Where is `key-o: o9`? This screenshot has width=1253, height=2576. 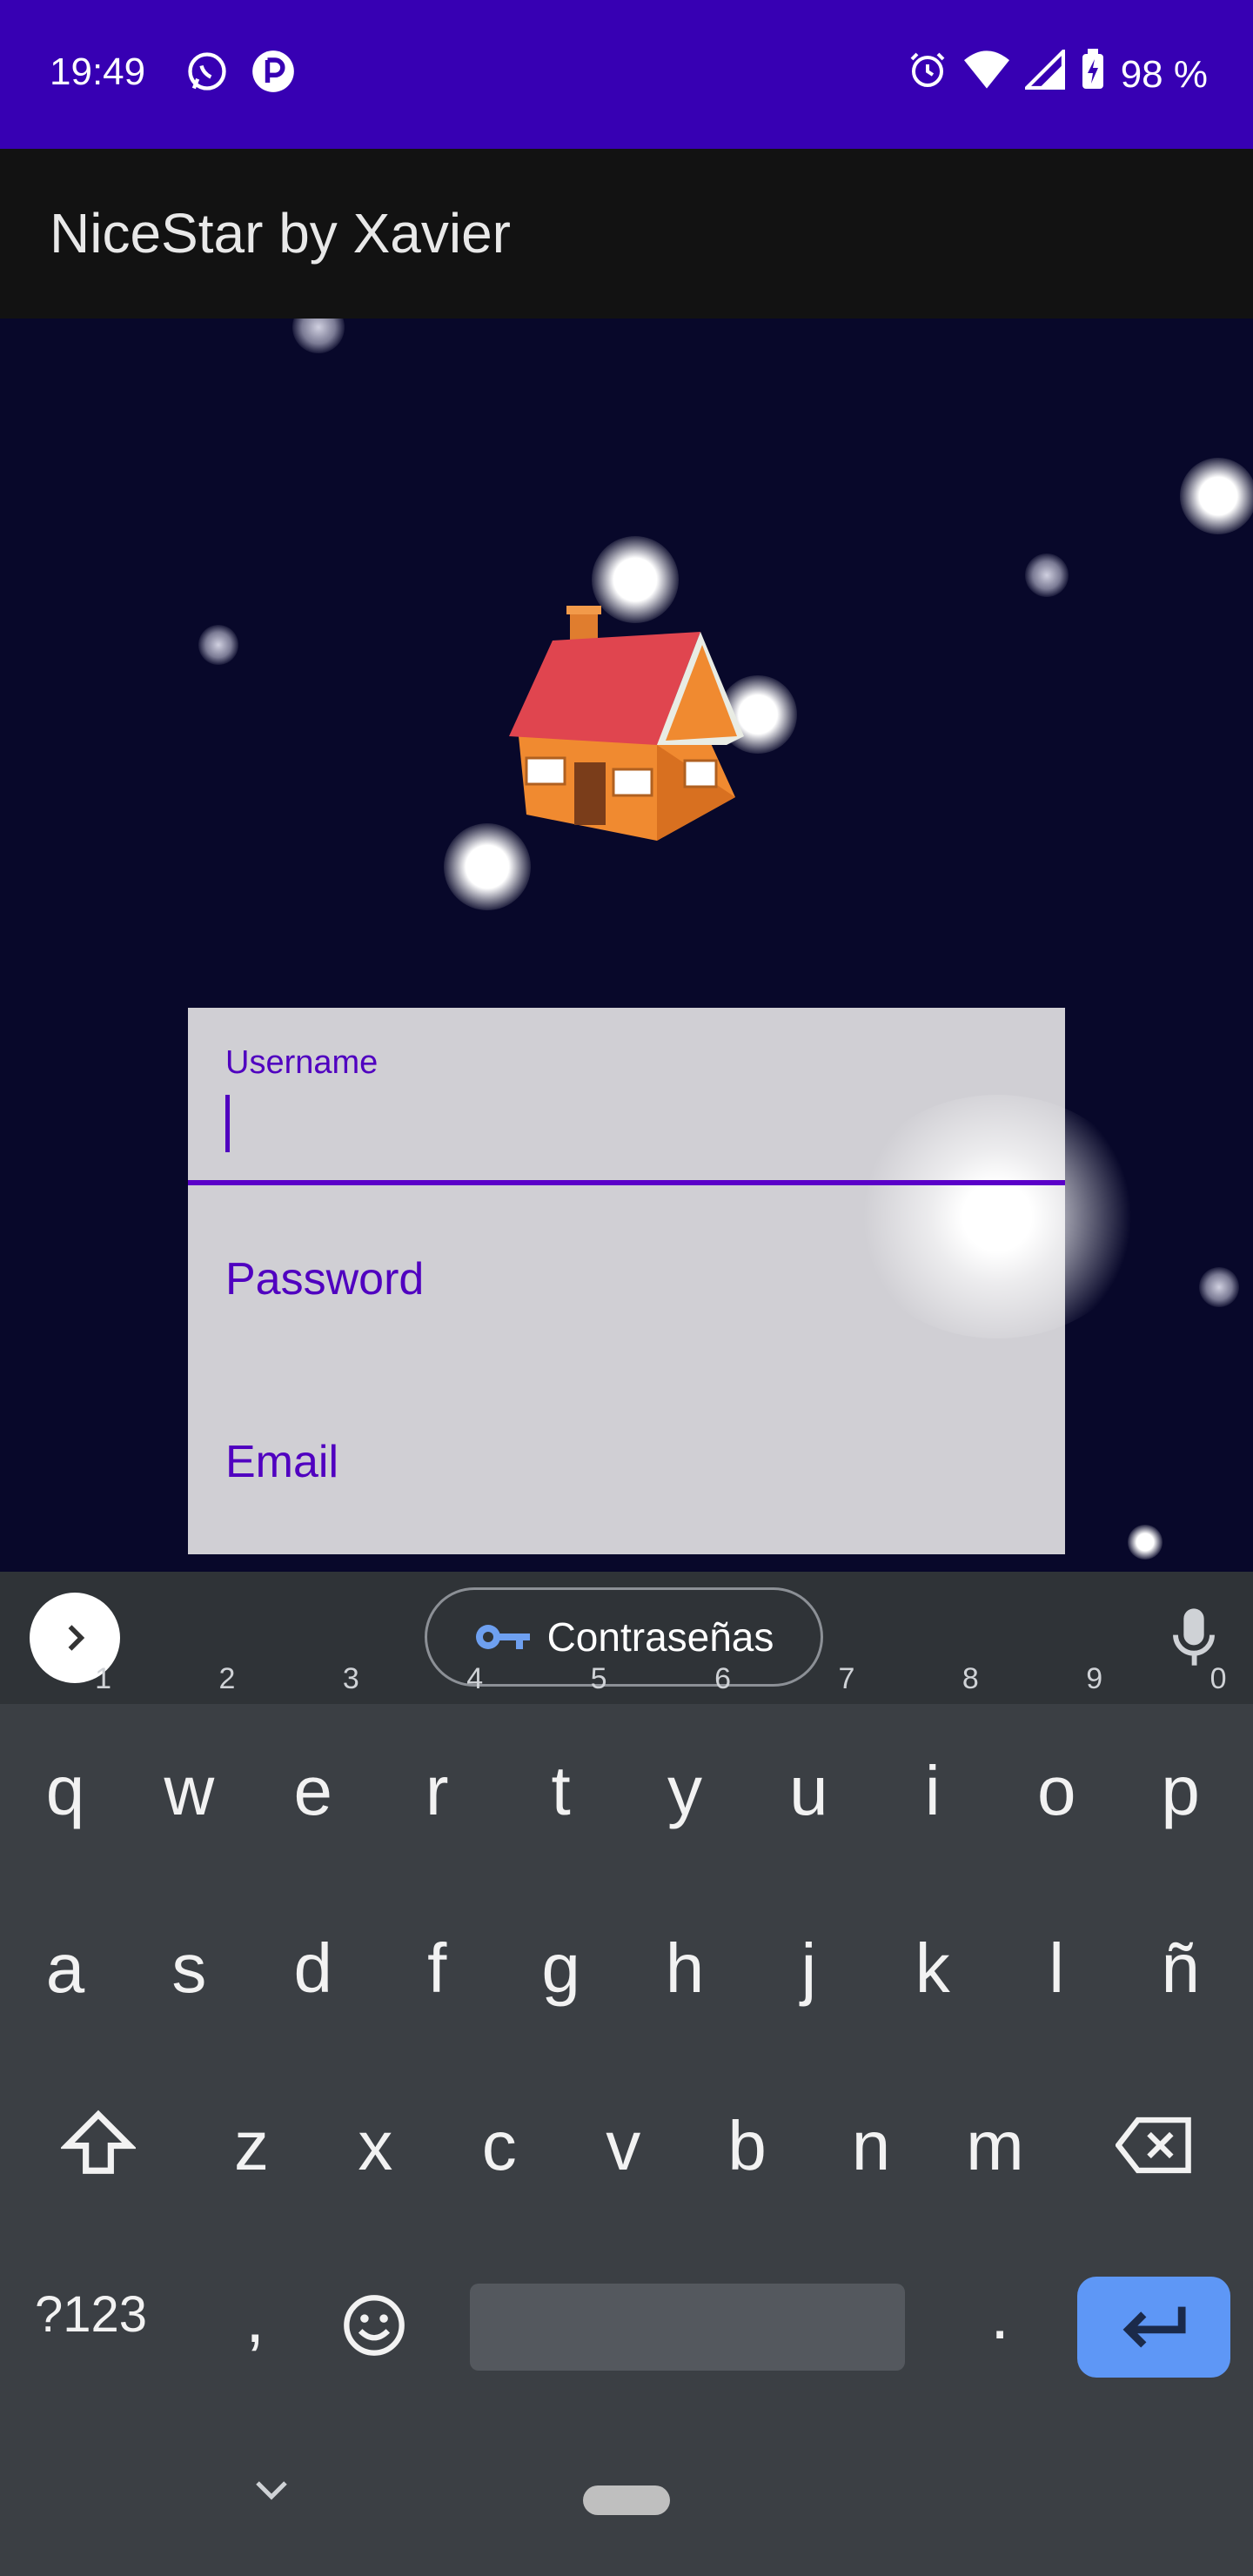 key-o: o9 is located at coordinates (1056, 1770).